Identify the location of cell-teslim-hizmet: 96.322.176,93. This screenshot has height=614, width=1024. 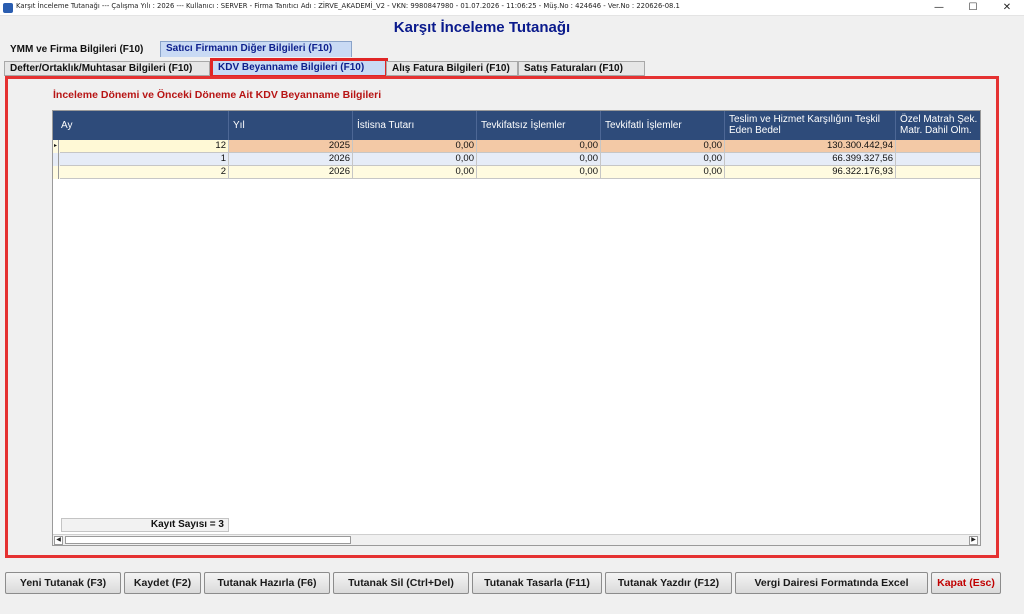
(810, 172).